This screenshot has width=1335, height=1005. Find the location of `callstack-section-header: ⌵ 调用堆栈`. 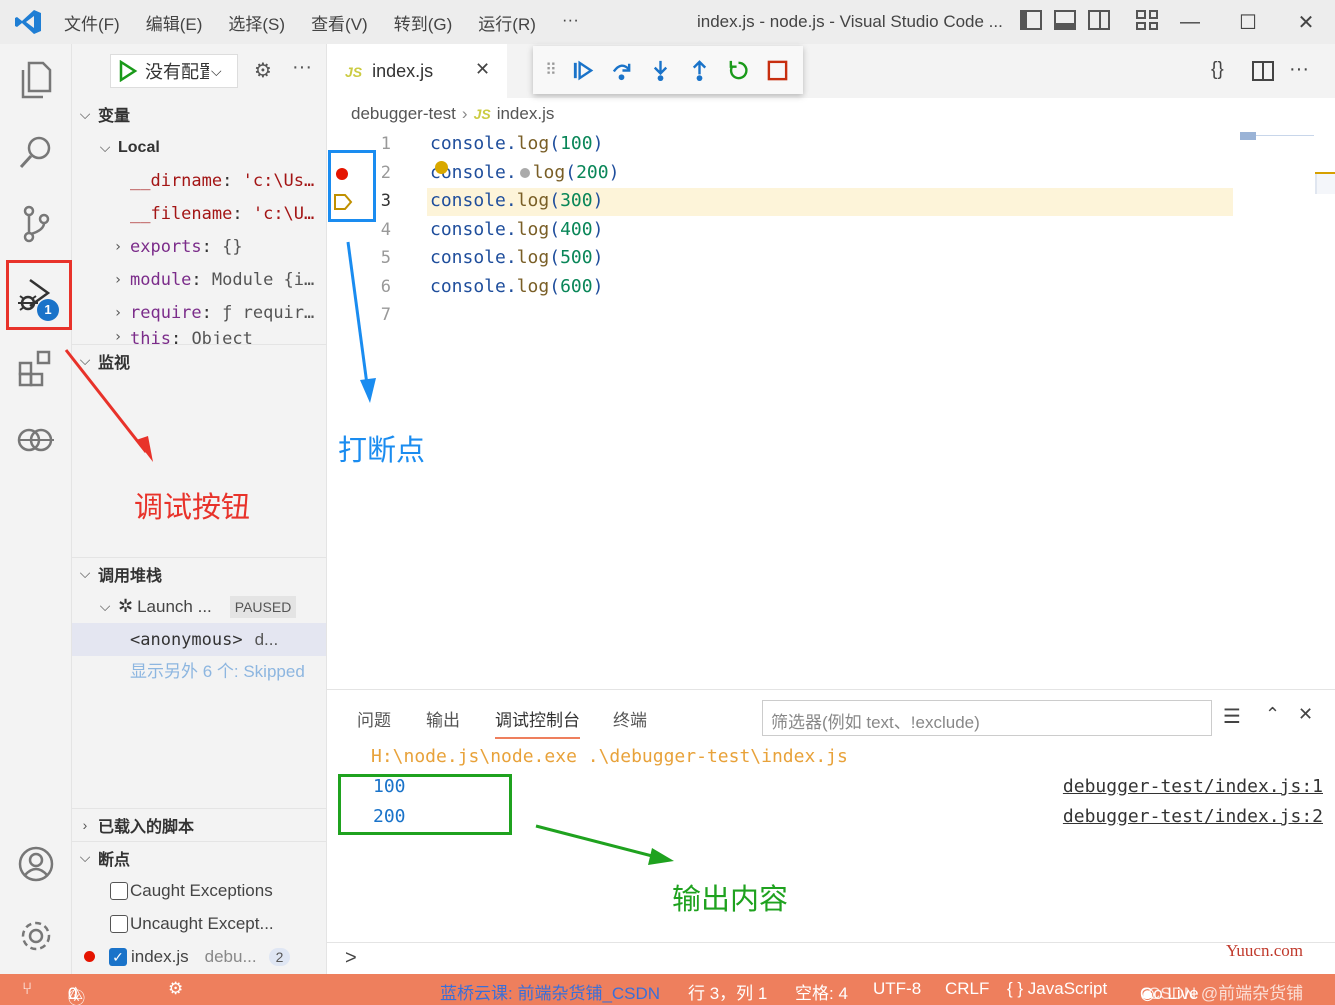

callstack-section-header: ⌵ 调用堆栈 is located at coordinates (199, 573).